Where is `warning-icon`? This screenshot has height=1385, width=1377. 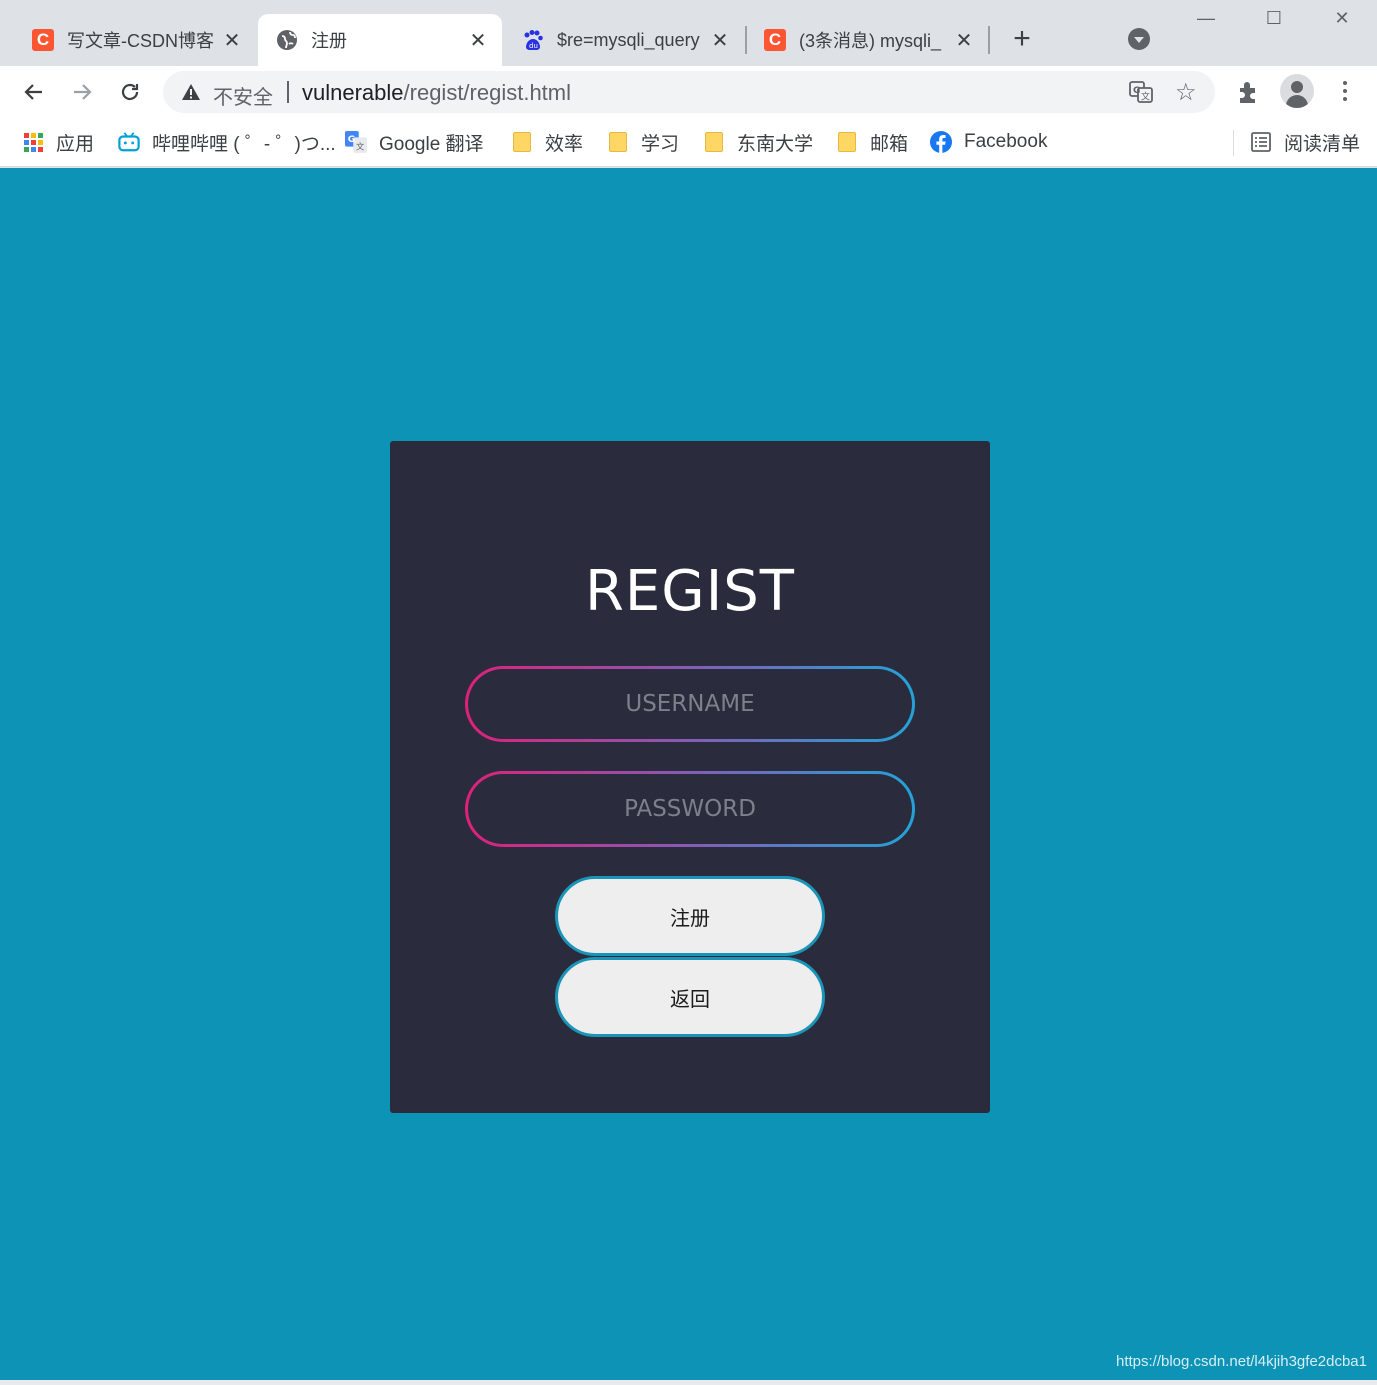 warning-icon is located at coordinates (191, 94).